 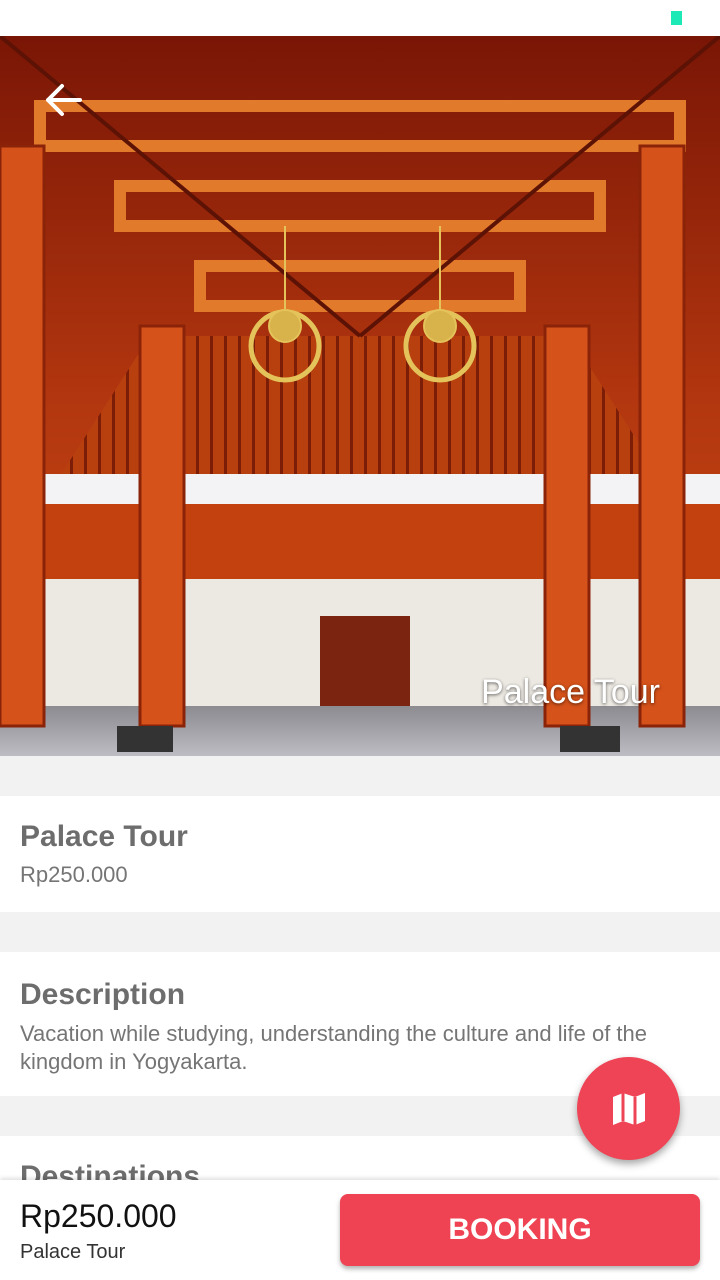 I want to click on hero-title: Palace Tour, so click(x=570, y=692).